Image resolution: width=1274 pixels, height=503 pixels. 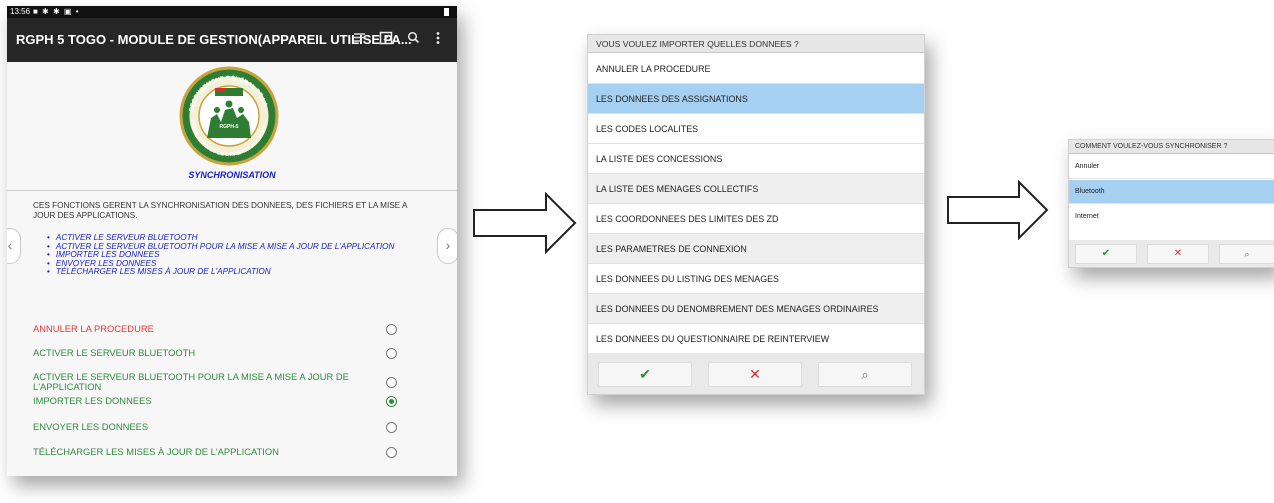 I want to click on option-label: ENVOYER LES DONNEES, so click(x=91, y=426).